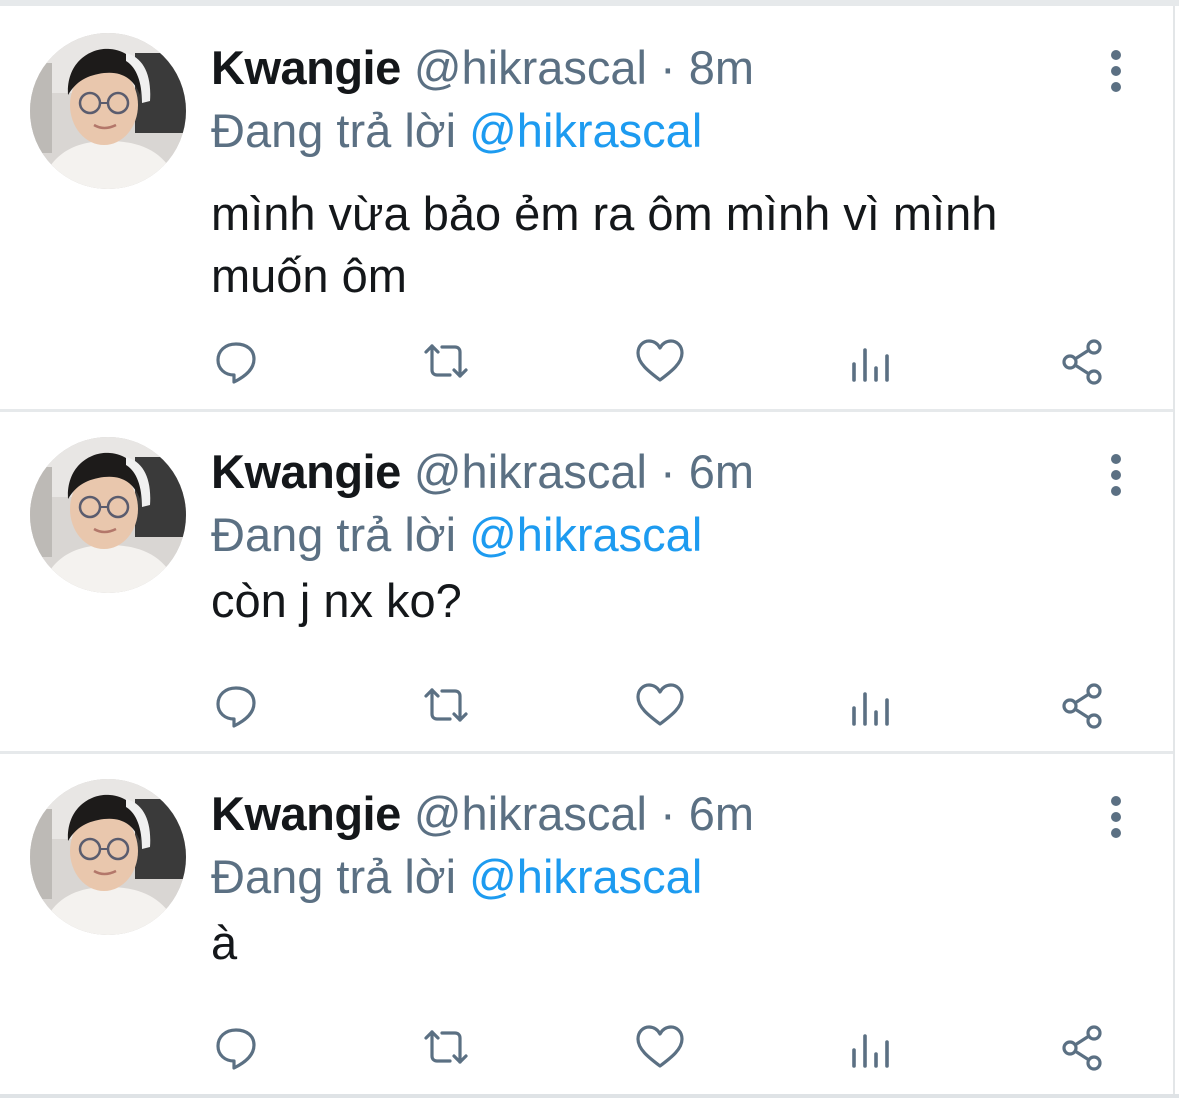  What do you see at coordinates (336, 600) in the screenshot?
I see `tweet-text: còn j nx ko?` at bounding box center [336, 600].